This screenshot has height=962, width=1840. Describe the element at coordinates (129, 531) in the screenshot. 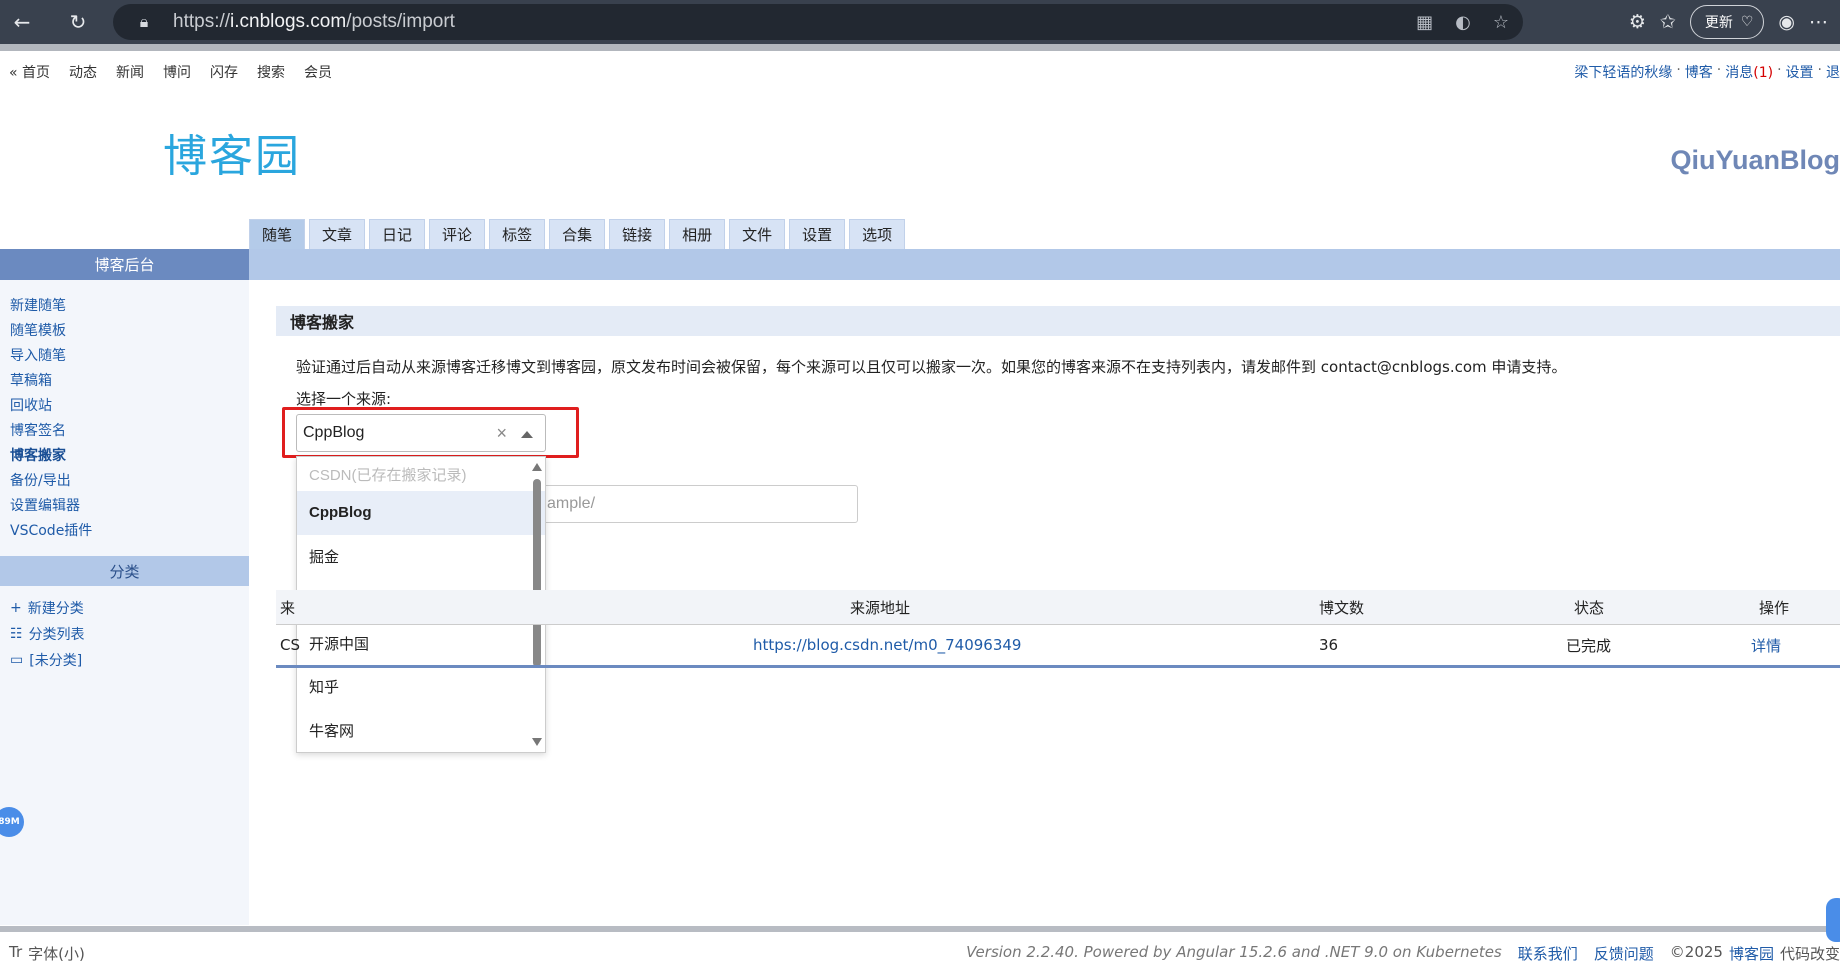

I see `sidebar-item-vscode-plugin: VSCode插件` at that location.